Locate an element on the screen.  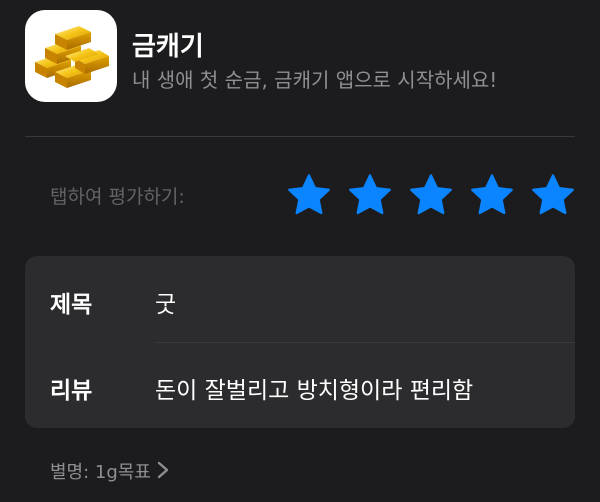
header-divider is located at coordinates (300, 136).